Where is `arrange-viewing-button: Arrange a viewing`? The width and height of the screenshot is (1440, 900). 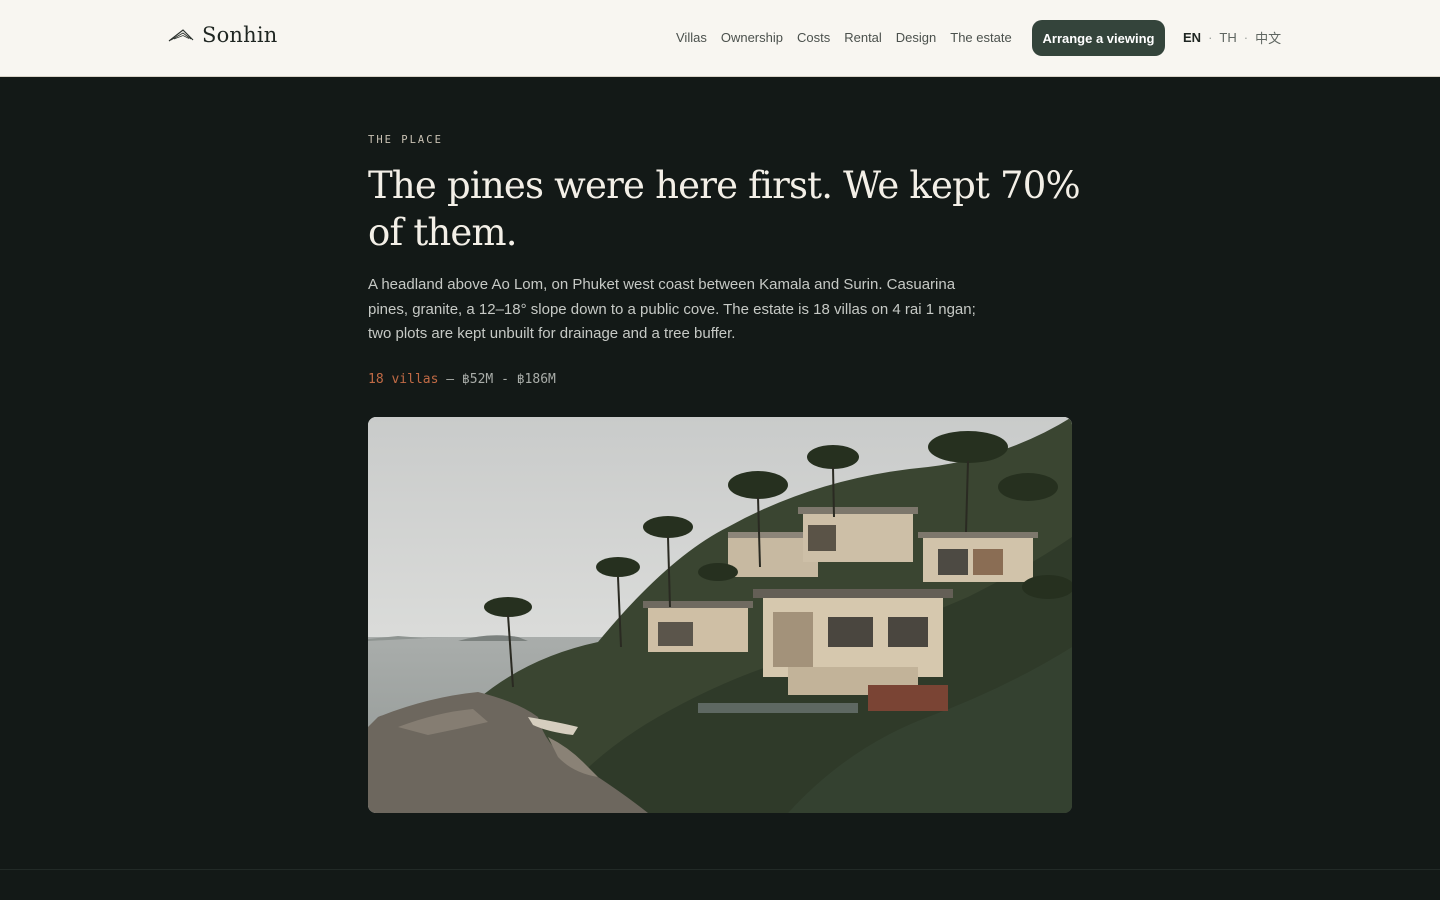 arrange-viewing-button: Arrange a viewing is located at coordinates (1098, 38).